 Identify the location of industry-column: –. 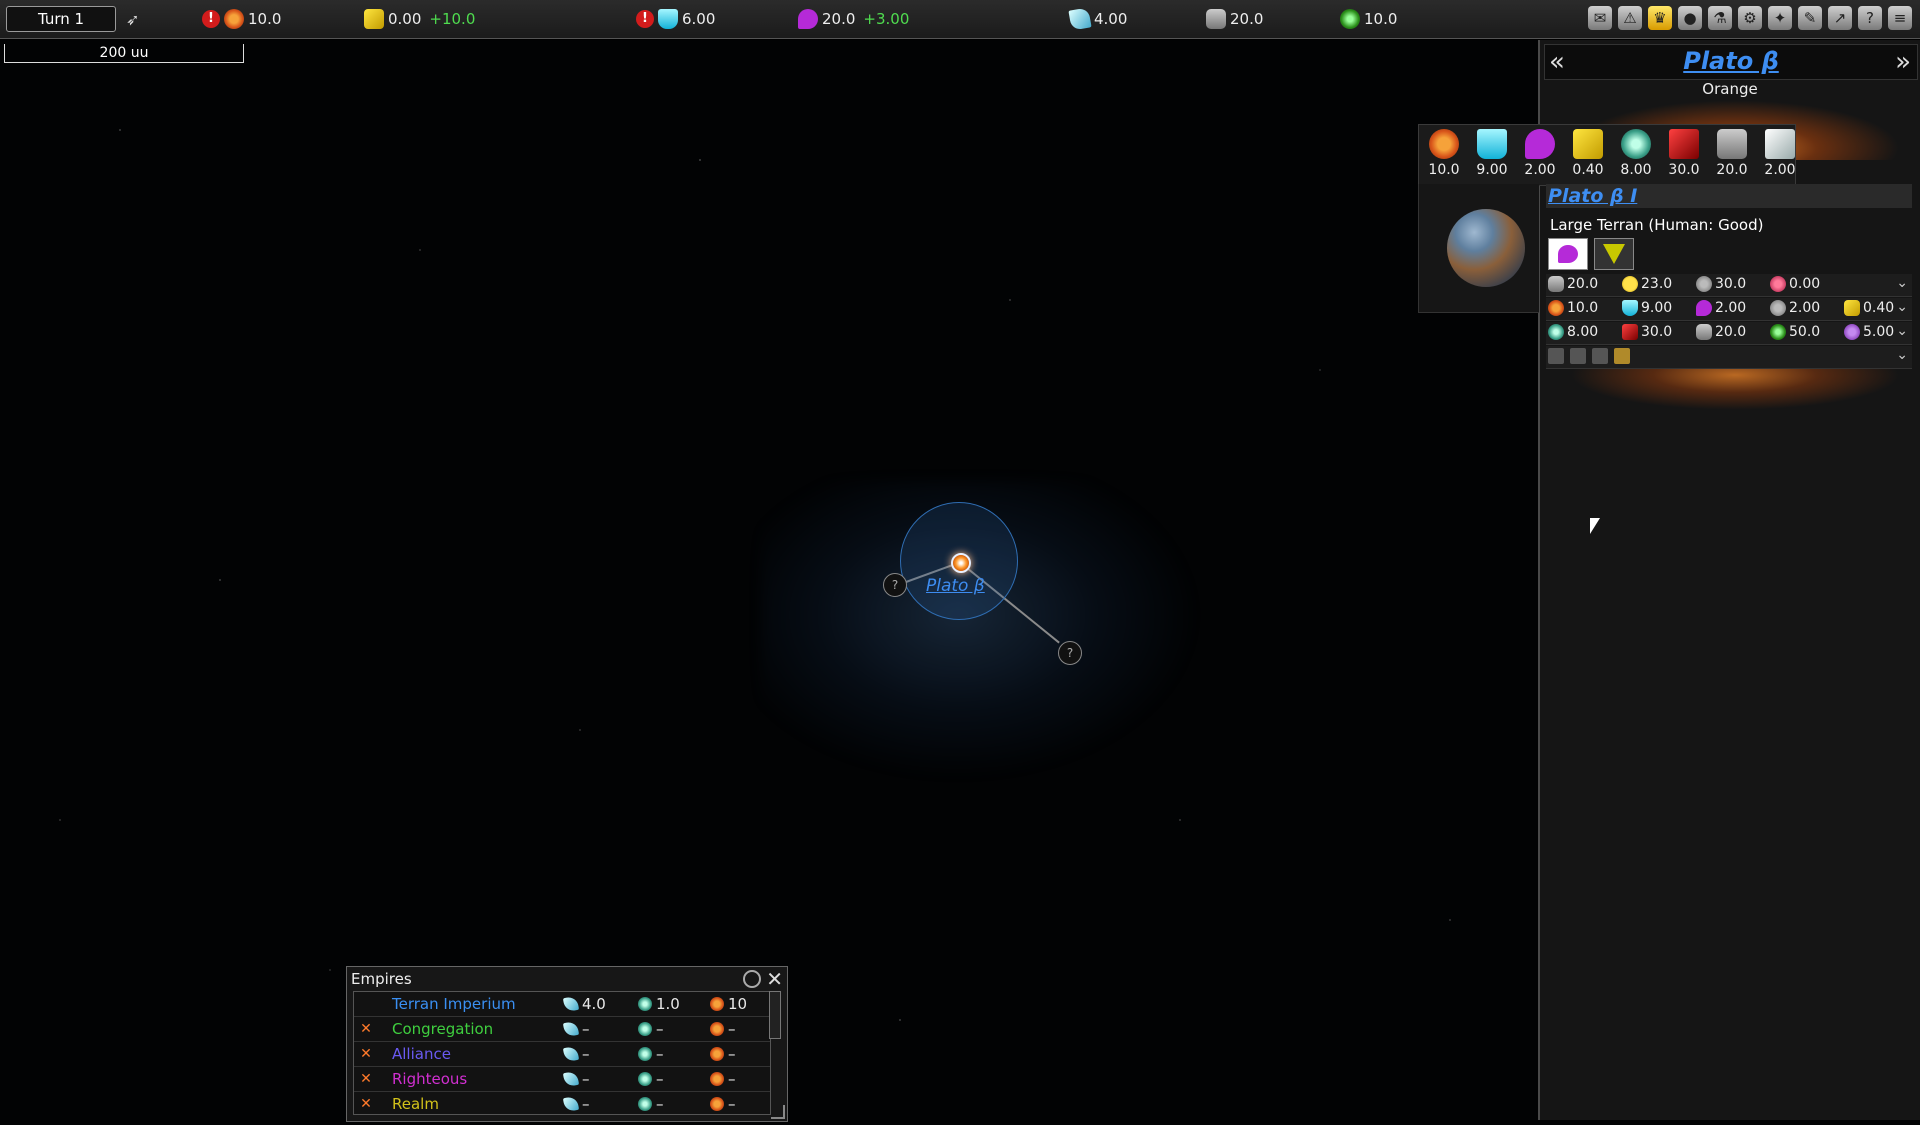
(723, 1029).